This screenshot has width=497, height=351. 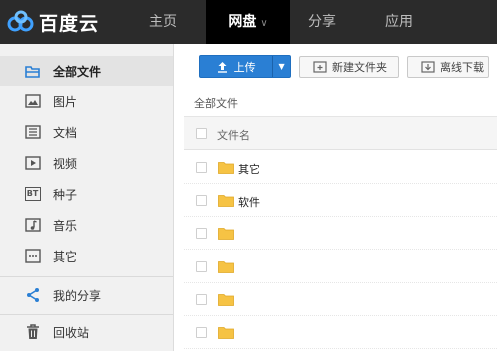 I want to click on bt-torrent-icon: BT, so click(x=32, y=194).